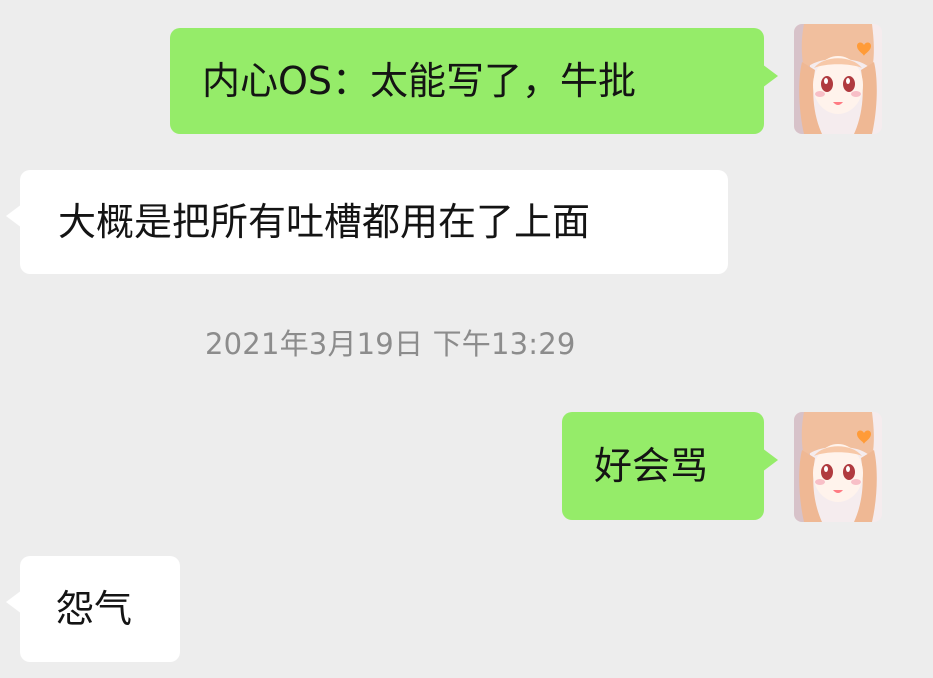 The width and height of the screenshot is (933, 678). Describe the element at coordinates (419, 81) in the screenshot. I see `message-text: 内心OS：太能写了，牛批` at that location.